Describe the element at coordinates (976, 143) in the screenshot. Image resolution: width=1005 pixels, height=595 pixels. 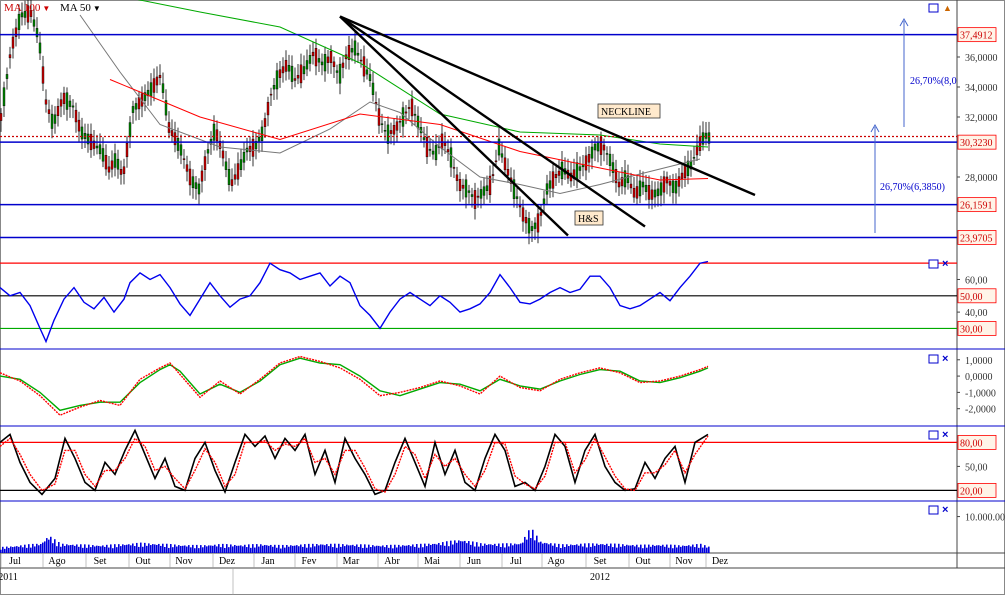
I see `level-label: 30,3230` at that location.